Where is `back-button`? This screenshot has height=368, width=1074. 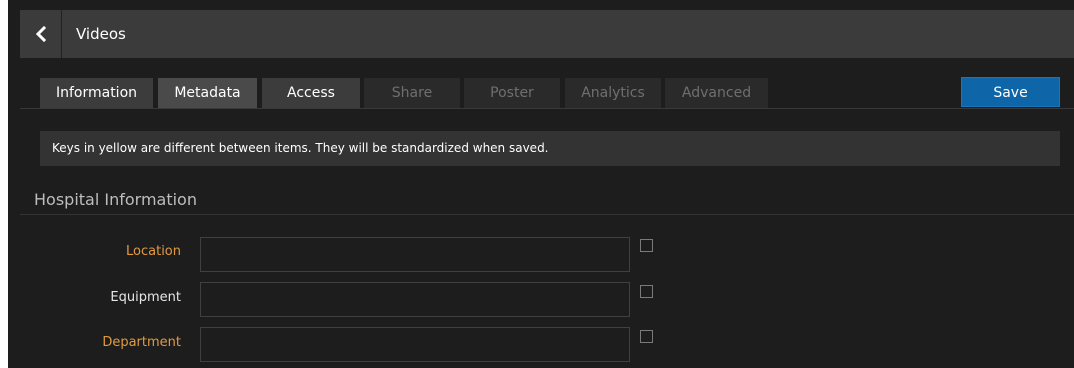 back-button is located at coordinates (41, 34).